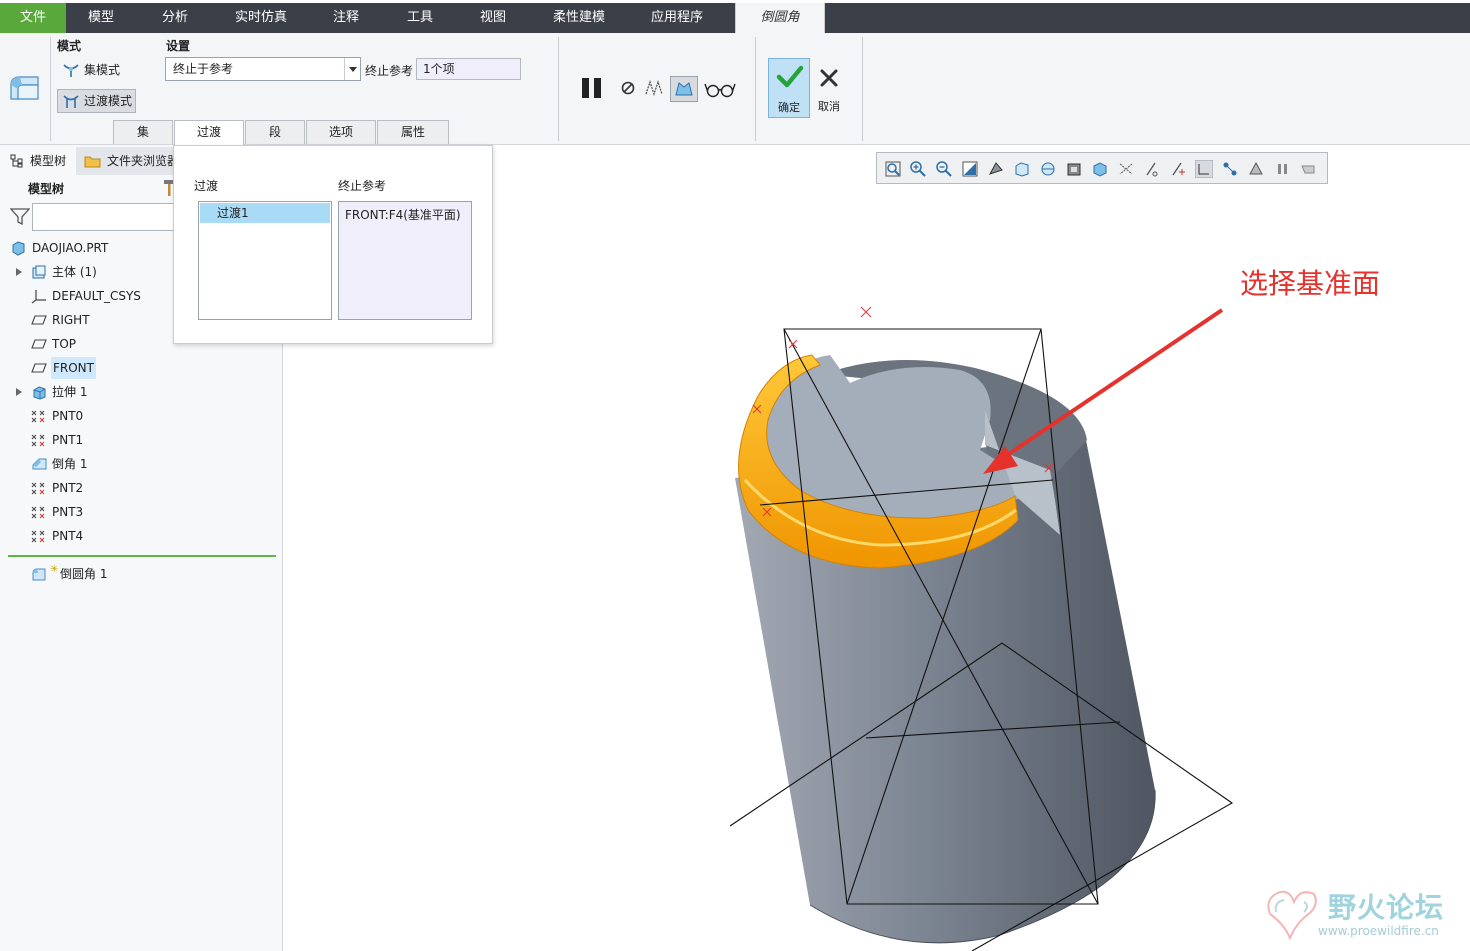 The width and height of the screenshot is (1470, 951). What do you see at coordinates (1074, 169) in the screenshot?
I see `perspective-view-icon` at bounding box center [1074, 169].